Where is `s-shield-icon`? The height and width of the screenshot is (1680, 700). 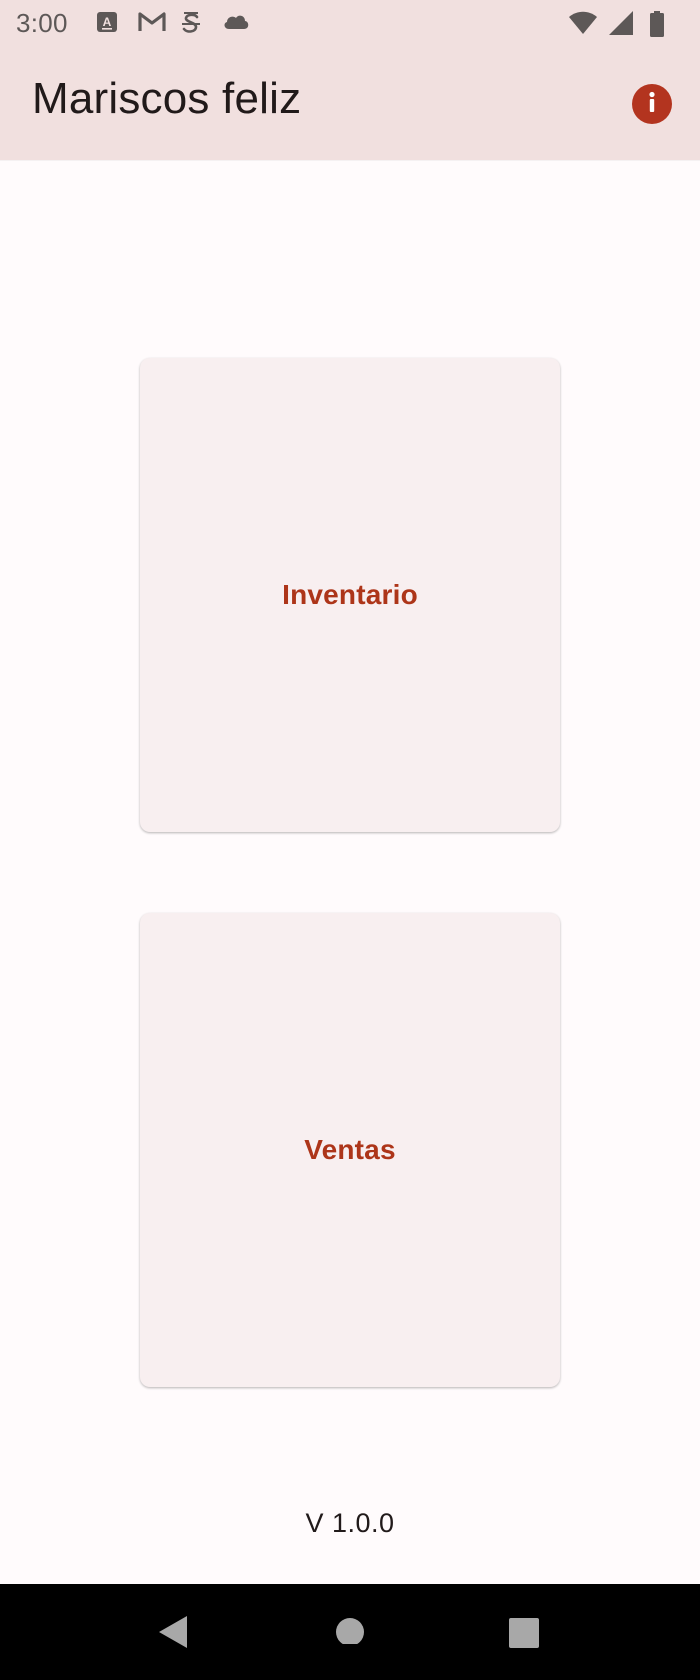 s-shield-icon is located at coordinates (193, 24).